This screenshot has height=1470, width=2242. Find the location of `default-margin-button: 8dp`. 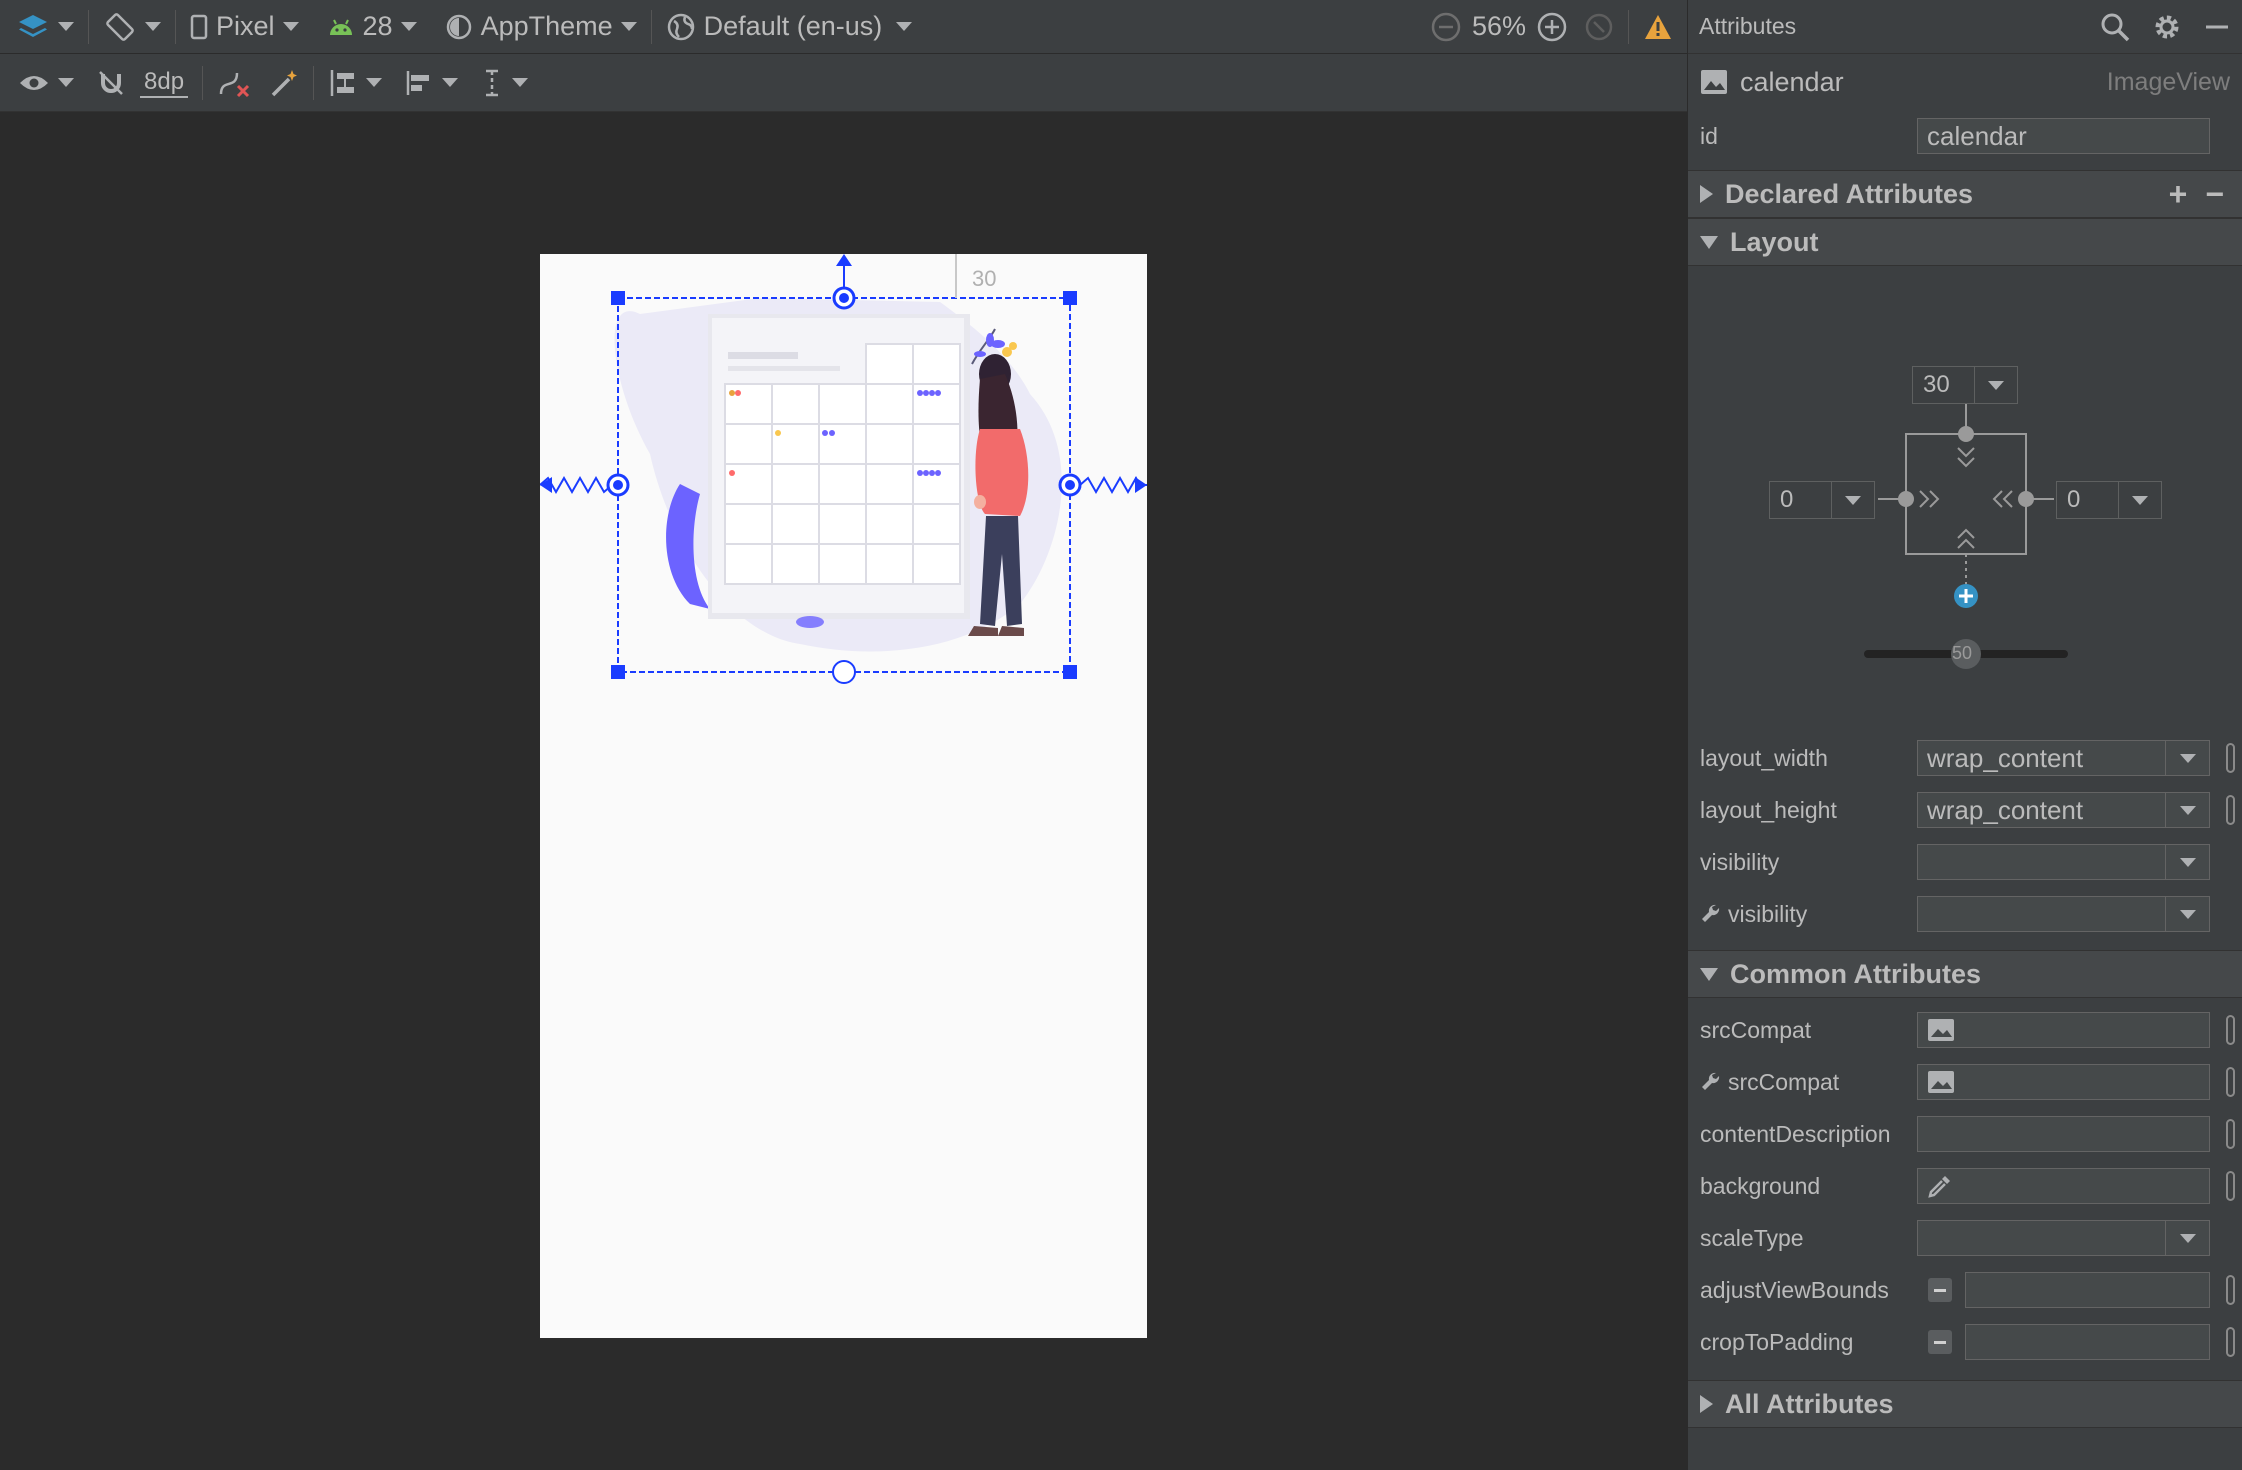

default-margin-button: 8dp is located at coordinates (164, 82).